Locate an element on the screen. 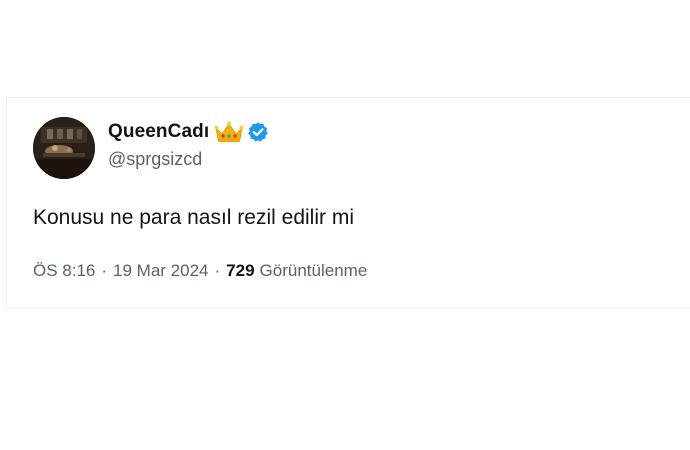  tweet-date: 19 Mar 2024 is located at coordinates (160, 271).